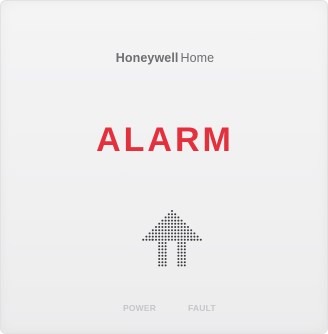 This screenshot has width=328, height=334. What do you see at coordinates (197, 58) in the screenshot?
I see `brand-suffix: Home` at bounding box center [197, 58].